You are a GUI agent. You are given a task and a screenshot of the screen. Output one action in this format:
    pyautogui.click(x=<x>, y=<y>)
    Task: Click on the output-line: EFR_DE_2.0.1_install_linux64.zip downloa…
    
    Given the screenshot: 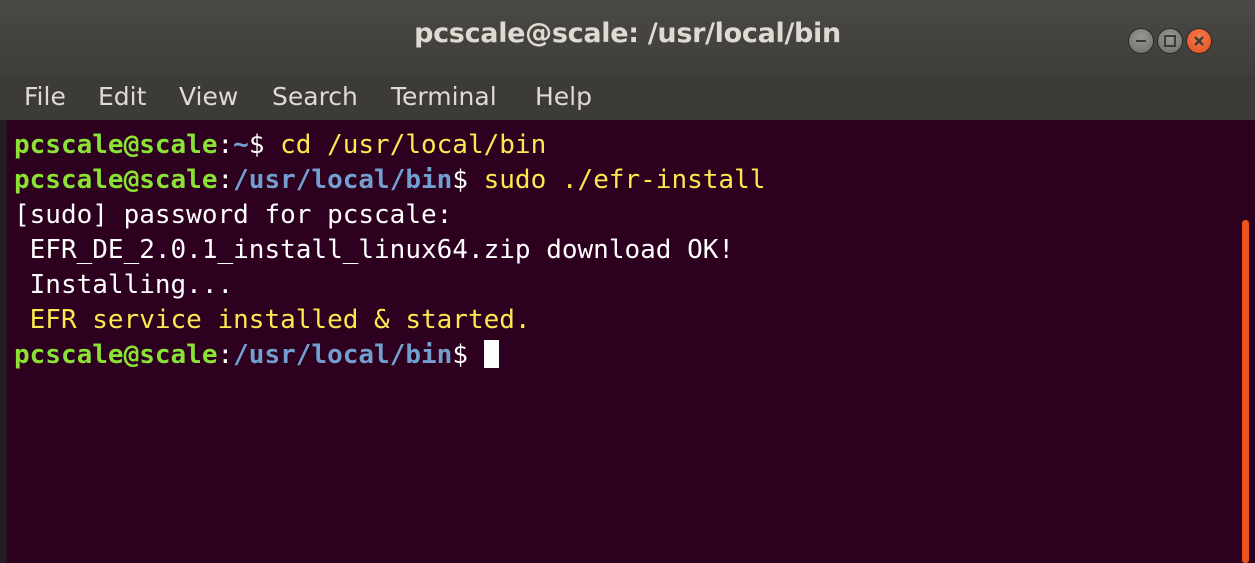 What is the action you would take?
    pyautogui.click(x=374, y=250)
    